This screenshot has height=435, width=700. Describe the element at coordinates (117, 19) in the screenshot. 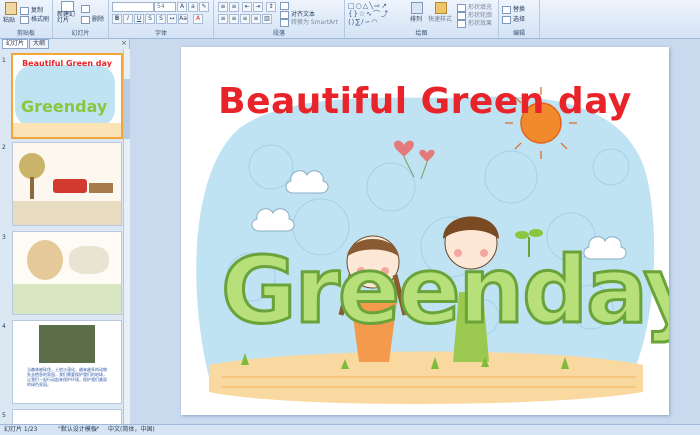

I see `bold-icon: B` at that location.